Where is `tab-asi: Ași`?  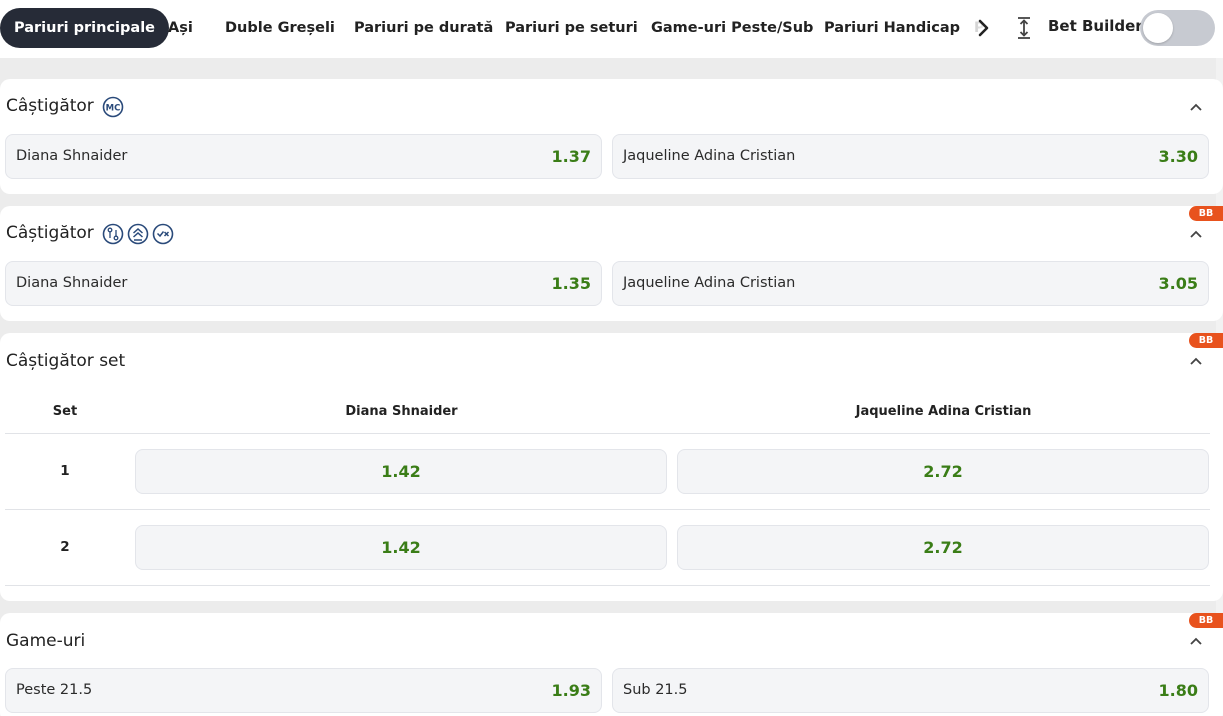 tab-asi: Ași is located at coordinates (180, 28).